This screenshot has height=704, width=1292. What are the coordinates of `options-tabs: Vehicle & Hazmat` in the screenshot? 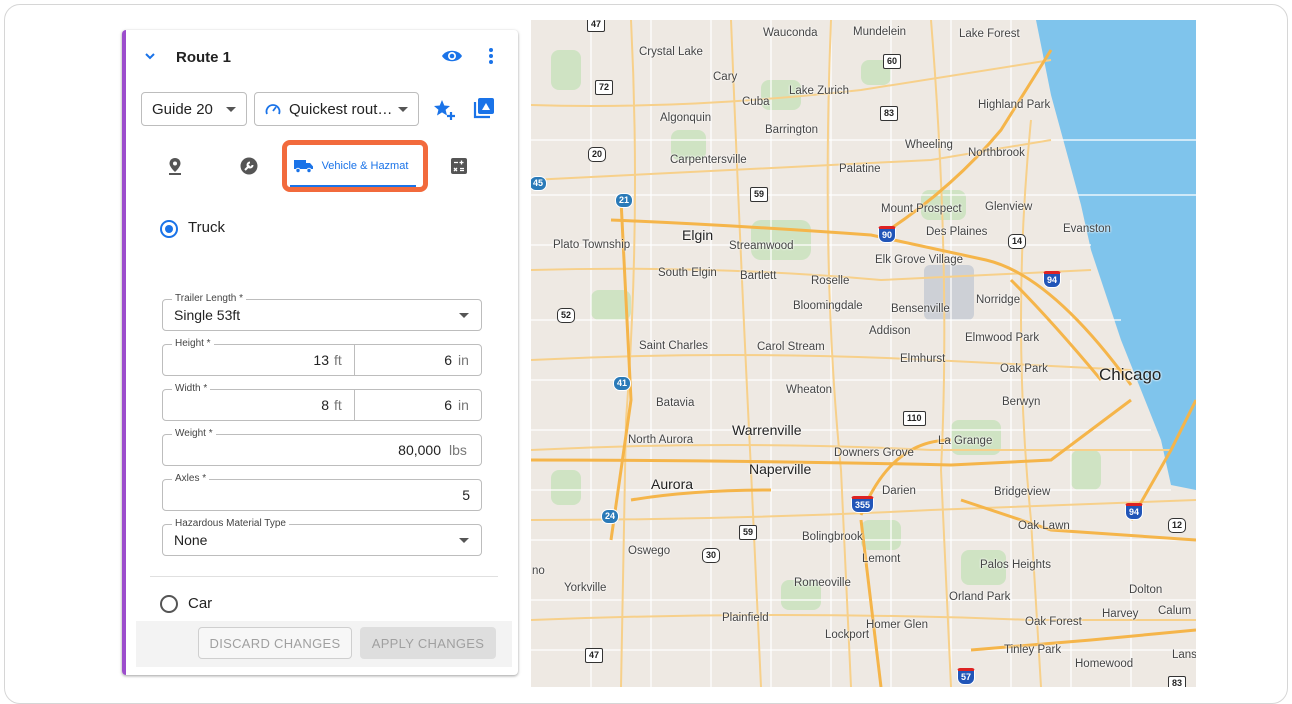 It's located at (324, 166).